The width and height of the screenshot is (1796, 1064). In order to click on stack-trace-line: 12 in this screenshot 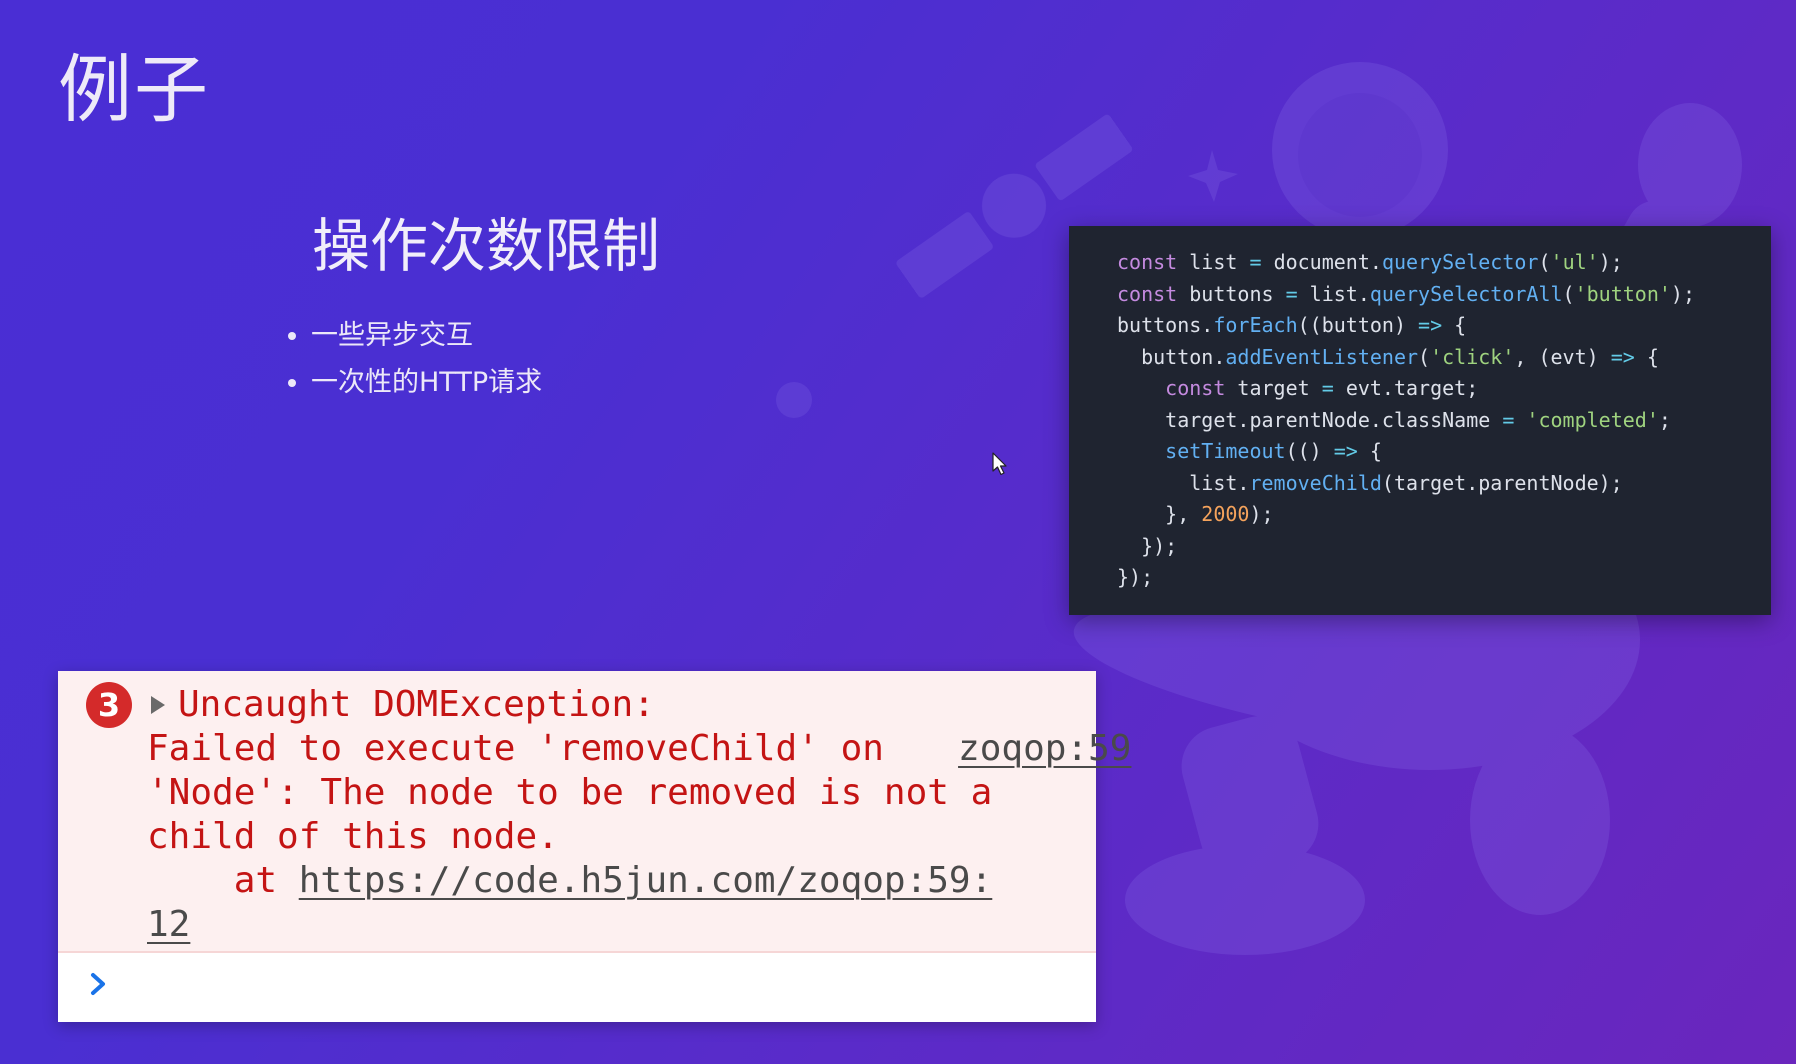, I will do `click(168, 925)`.